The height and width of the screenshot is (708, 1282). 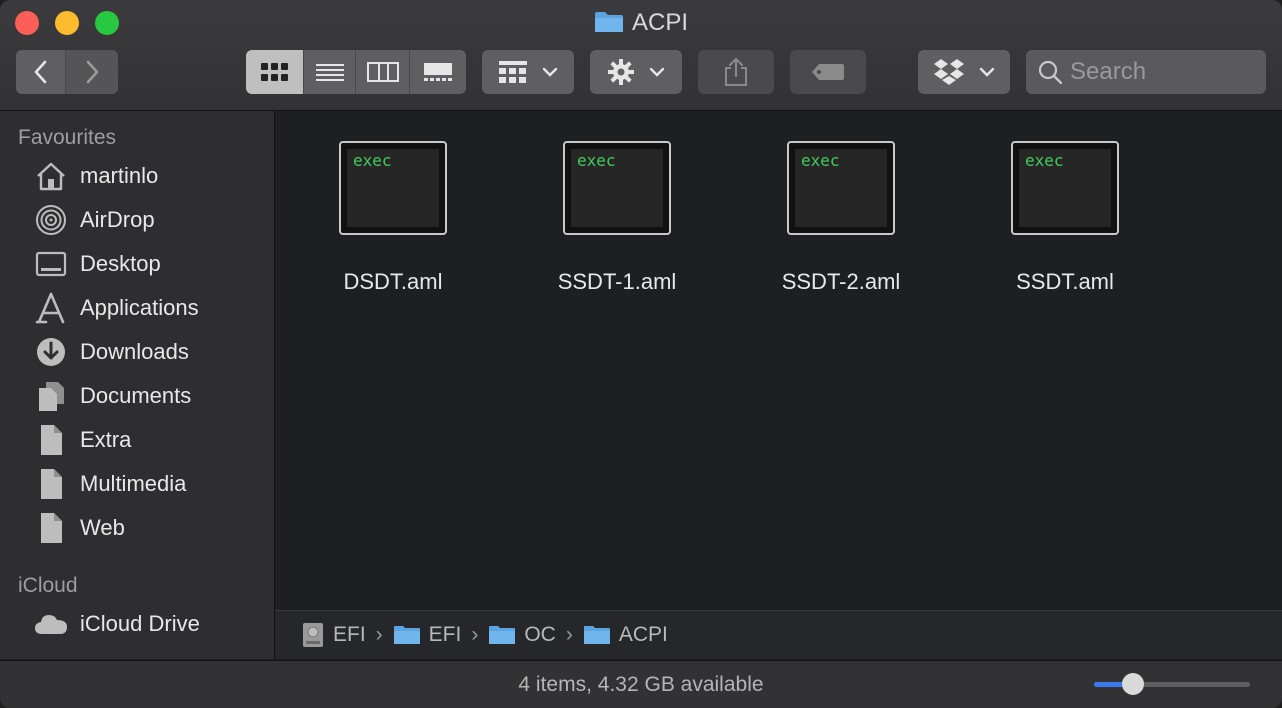 What do you see at coordinates (513, 72) in the screenshot?
I see `group-grid-icon` at bounding box center [513, 72].